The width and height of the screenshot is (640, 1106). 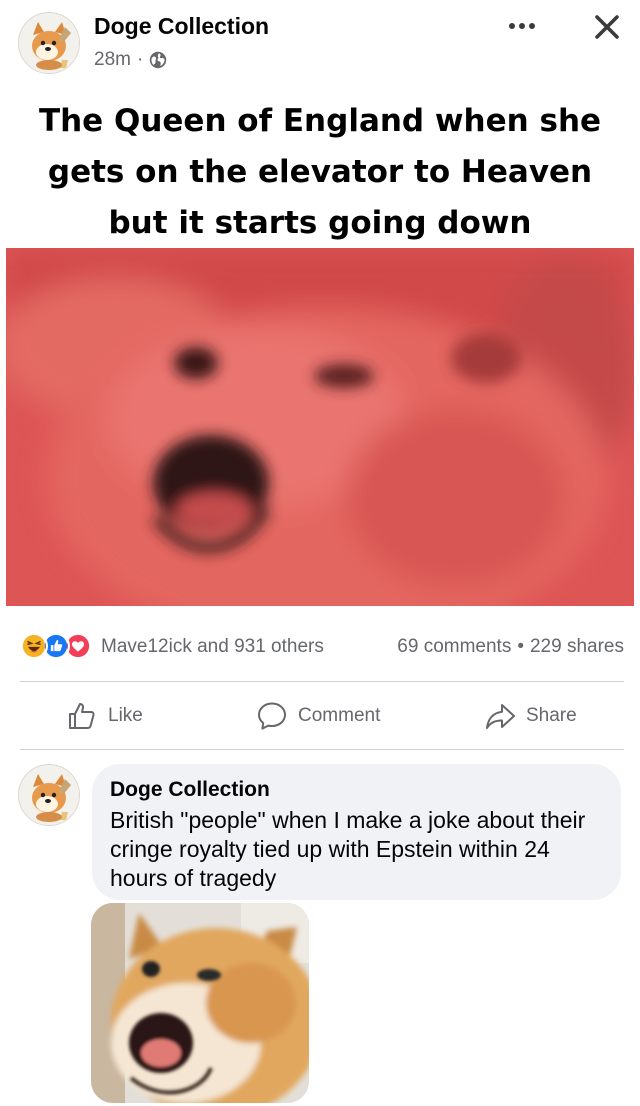 What do you see at coordinates (320, 45) in the screenshot?
I see `post-header: Doge Collection 28m ·` at bounding box center [320, 45].